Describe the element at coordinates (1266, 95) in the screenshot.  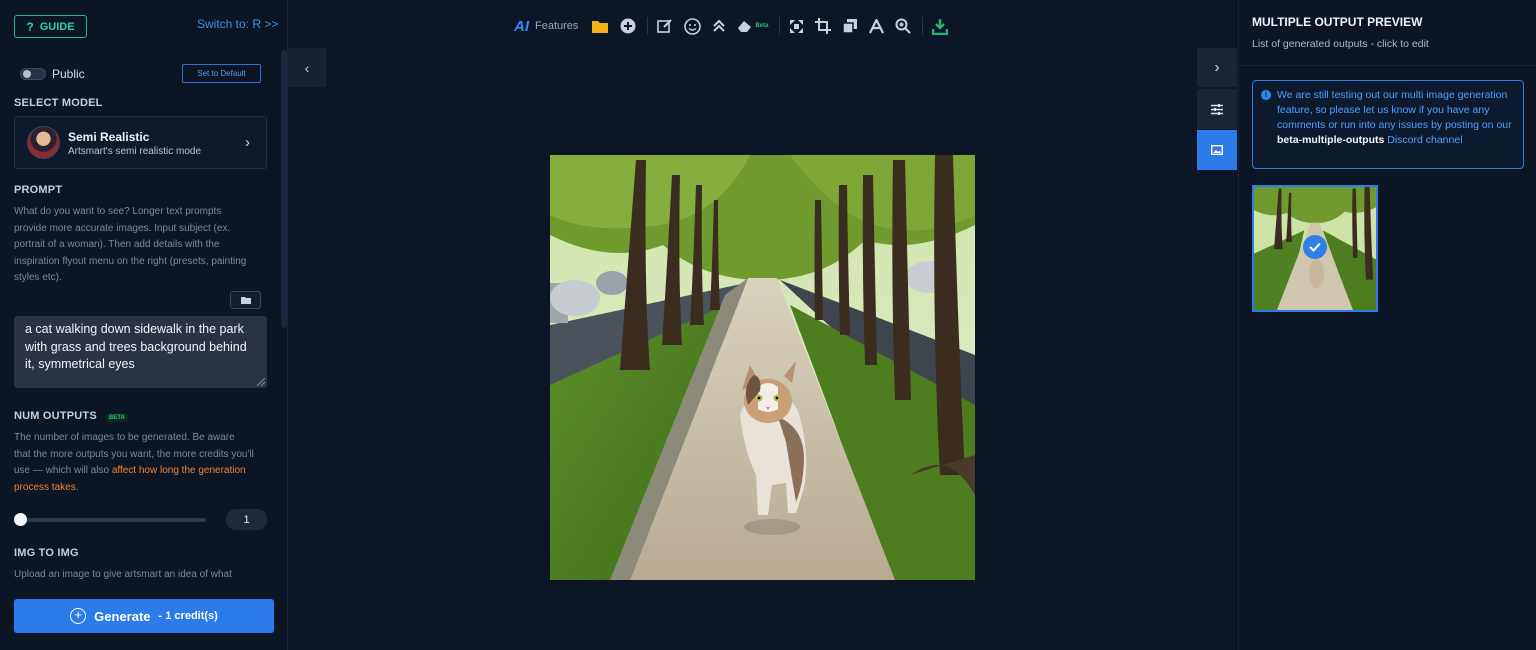
I see `info-icon: i` at that location.